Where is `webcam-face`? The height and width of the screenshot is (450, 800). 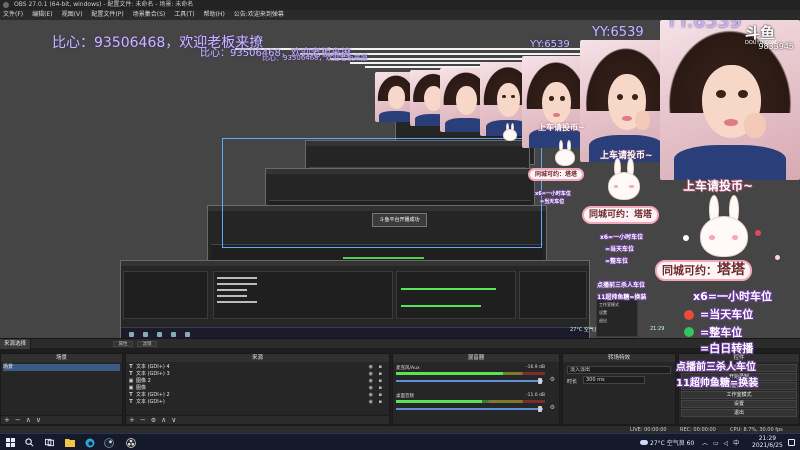 webcam-face is located at coordinates (396, 97).